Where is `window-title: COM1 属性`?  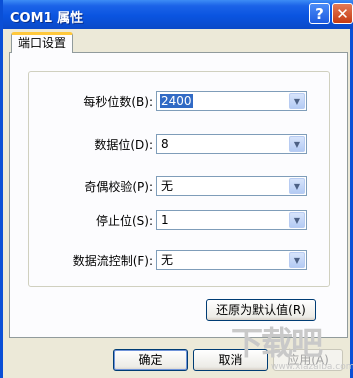
window-title: COM1 属性 is located at coordinates (47, 18).